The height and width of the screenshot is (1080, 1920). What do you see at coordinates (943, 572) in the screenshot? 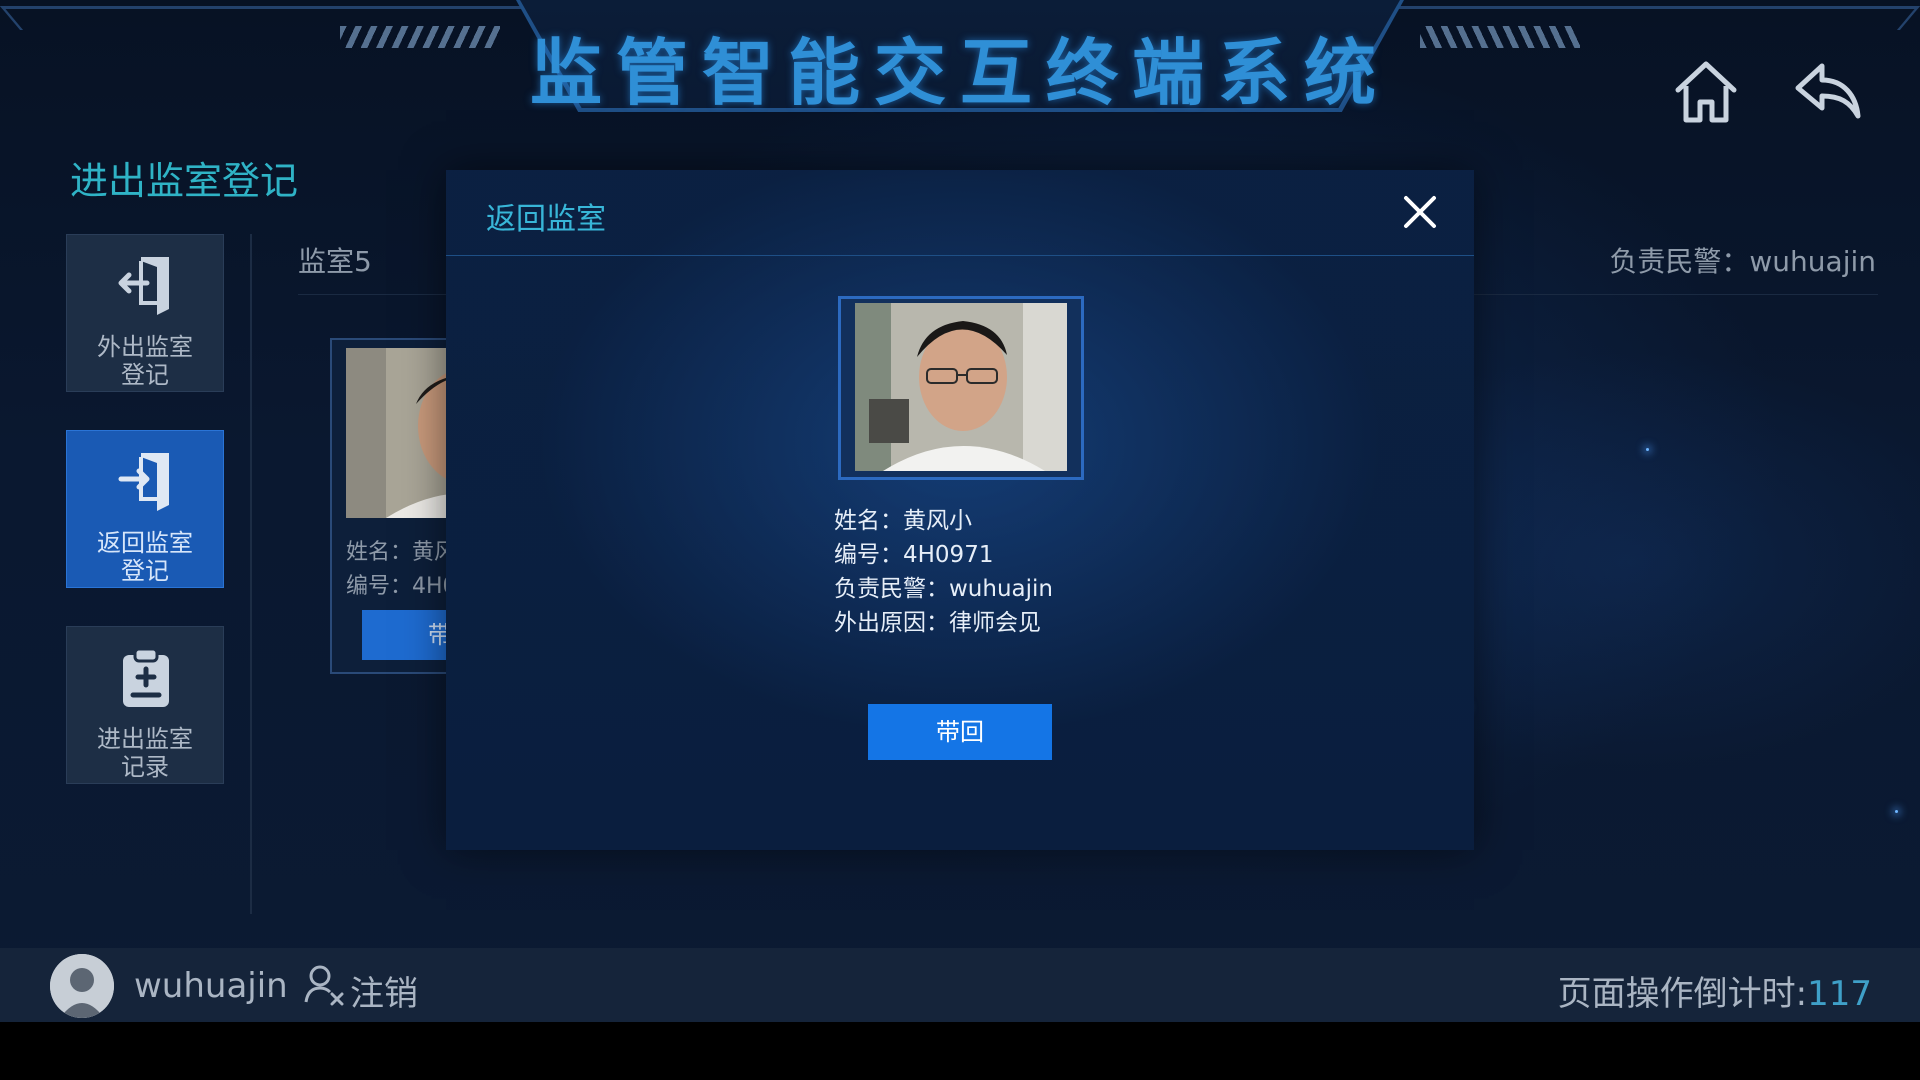
I see `inmate-info: 姓名：黄风小 编号：4H0971 负责民警：wuhuajin 外出原因：律师会见` at bounding box center [943, 572].